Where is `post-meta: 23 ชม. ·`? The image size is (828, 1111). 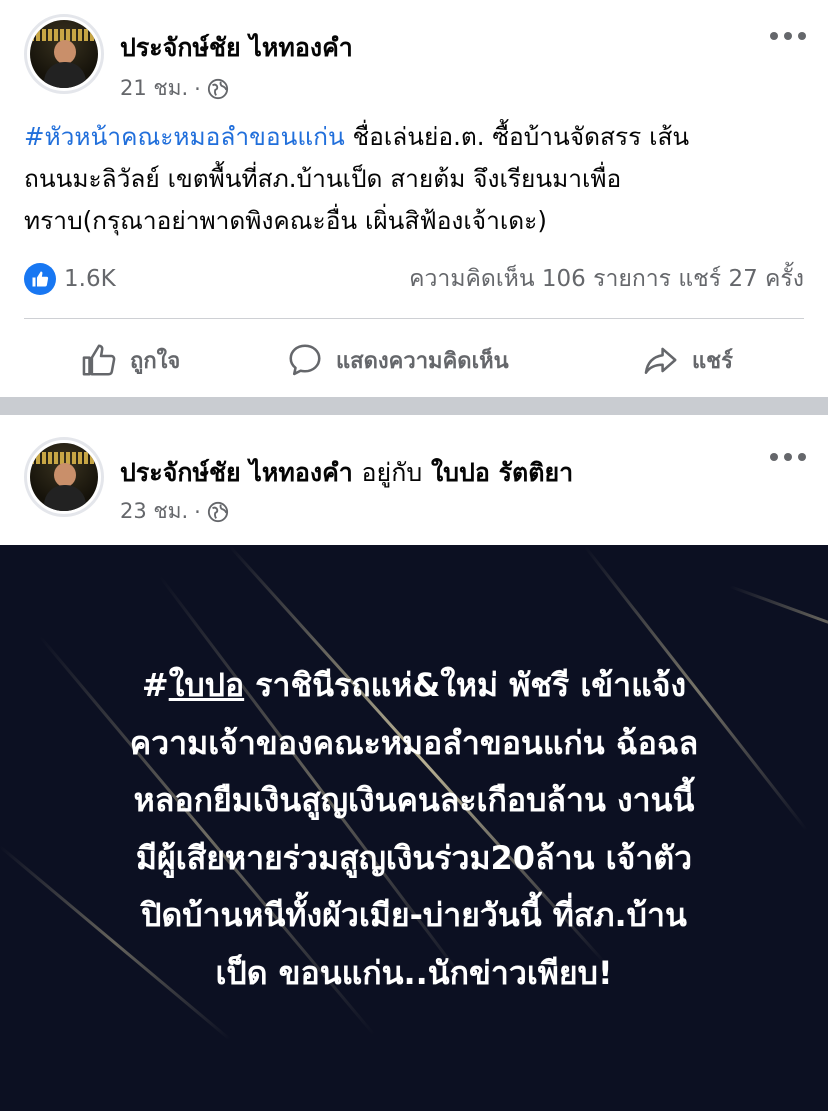
post-meta: 23 ชม. · is located at coordinates (174, 511).